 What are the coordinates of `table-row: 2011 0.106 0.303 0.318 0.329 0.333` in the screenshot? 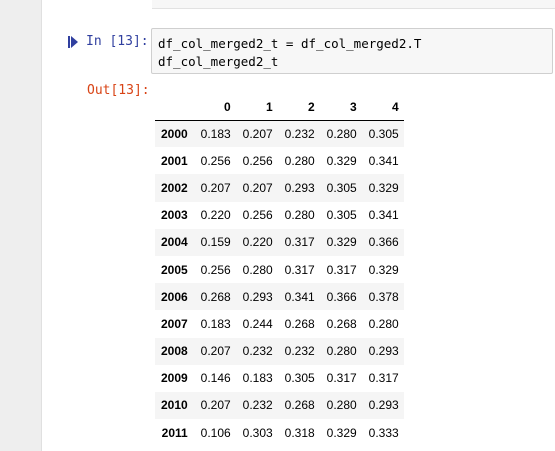 It's located at (279, 433).